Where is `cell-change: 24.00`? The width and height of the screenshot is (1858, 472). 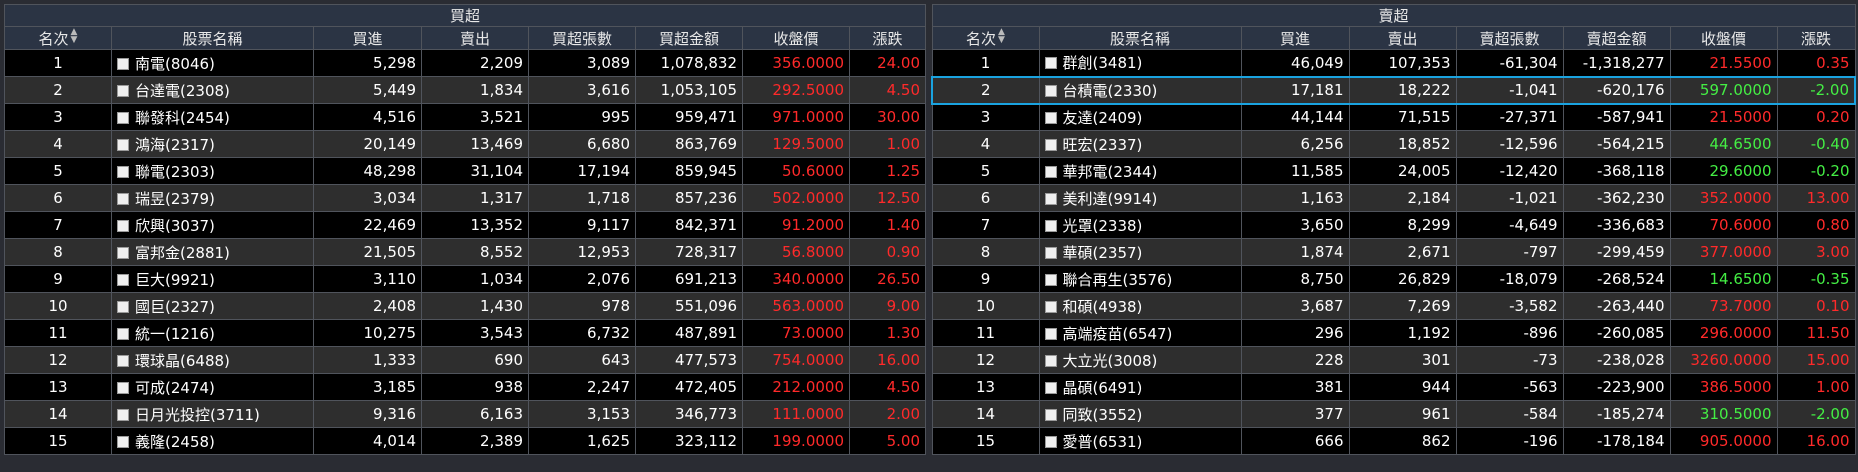
cell-change: 24.00 is located at coordinates (887, 63).